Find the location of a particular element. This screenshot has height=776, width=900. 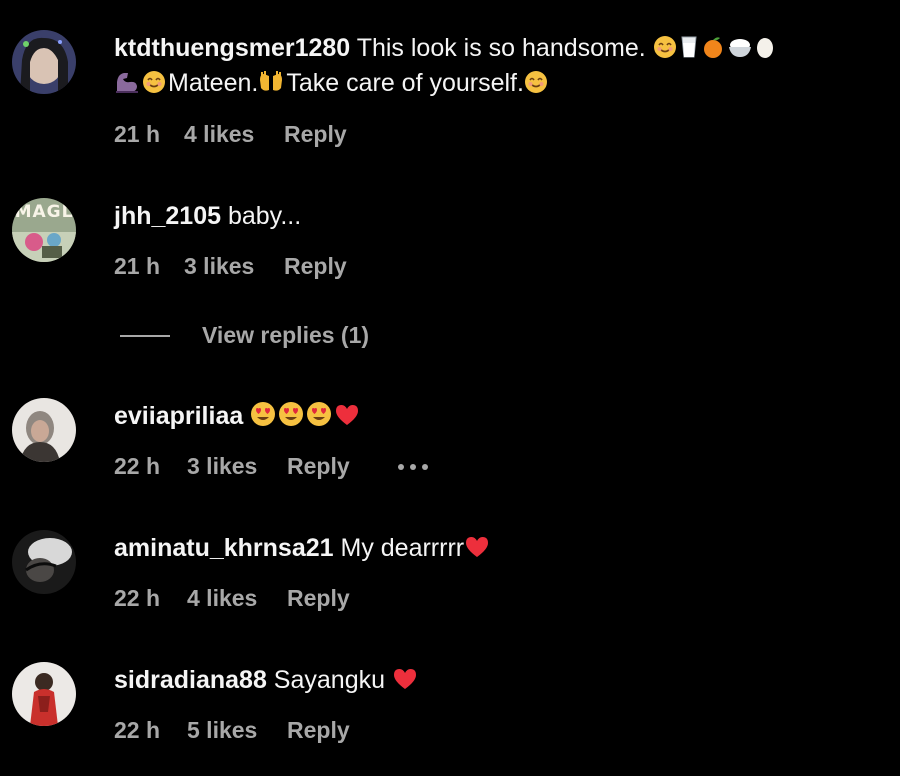

view-replies-label: View replies (1) is located at coordinates (286, 335).